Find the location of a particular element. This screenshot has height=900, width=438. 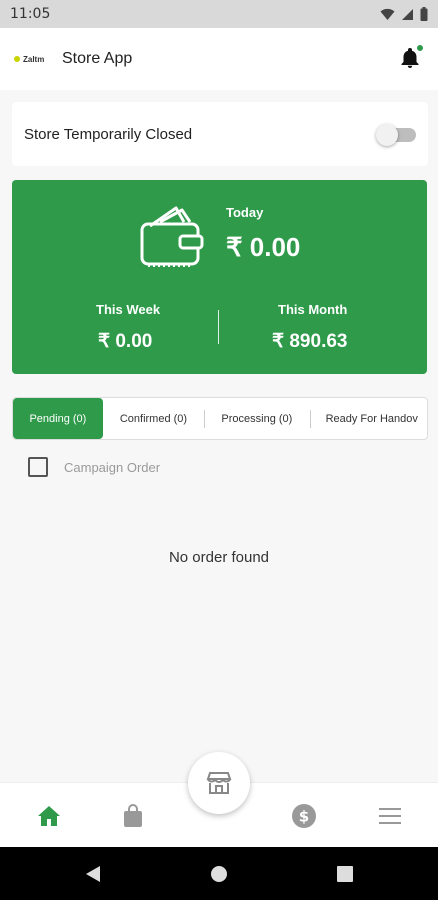

menu-icon is located at coordinates (390, 816).